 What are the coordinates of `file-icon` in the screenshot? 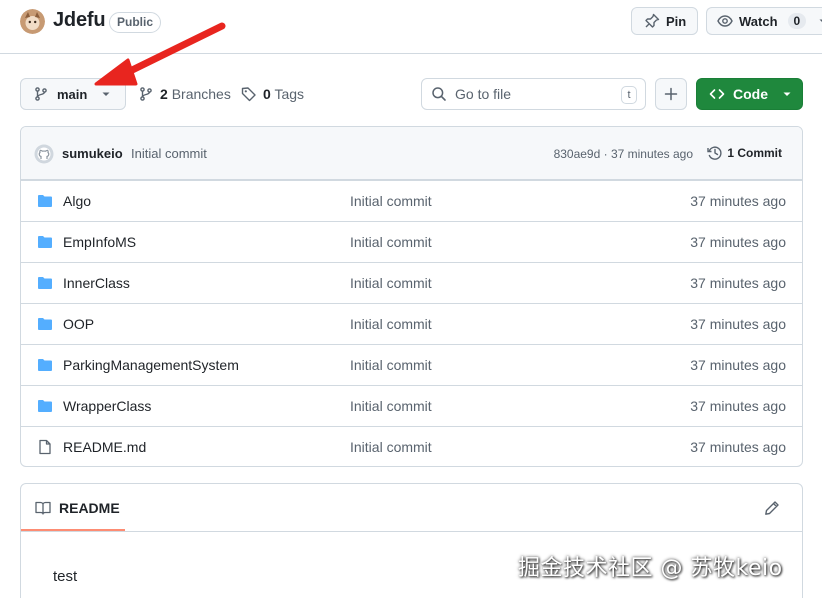 It's located at (45, 447).